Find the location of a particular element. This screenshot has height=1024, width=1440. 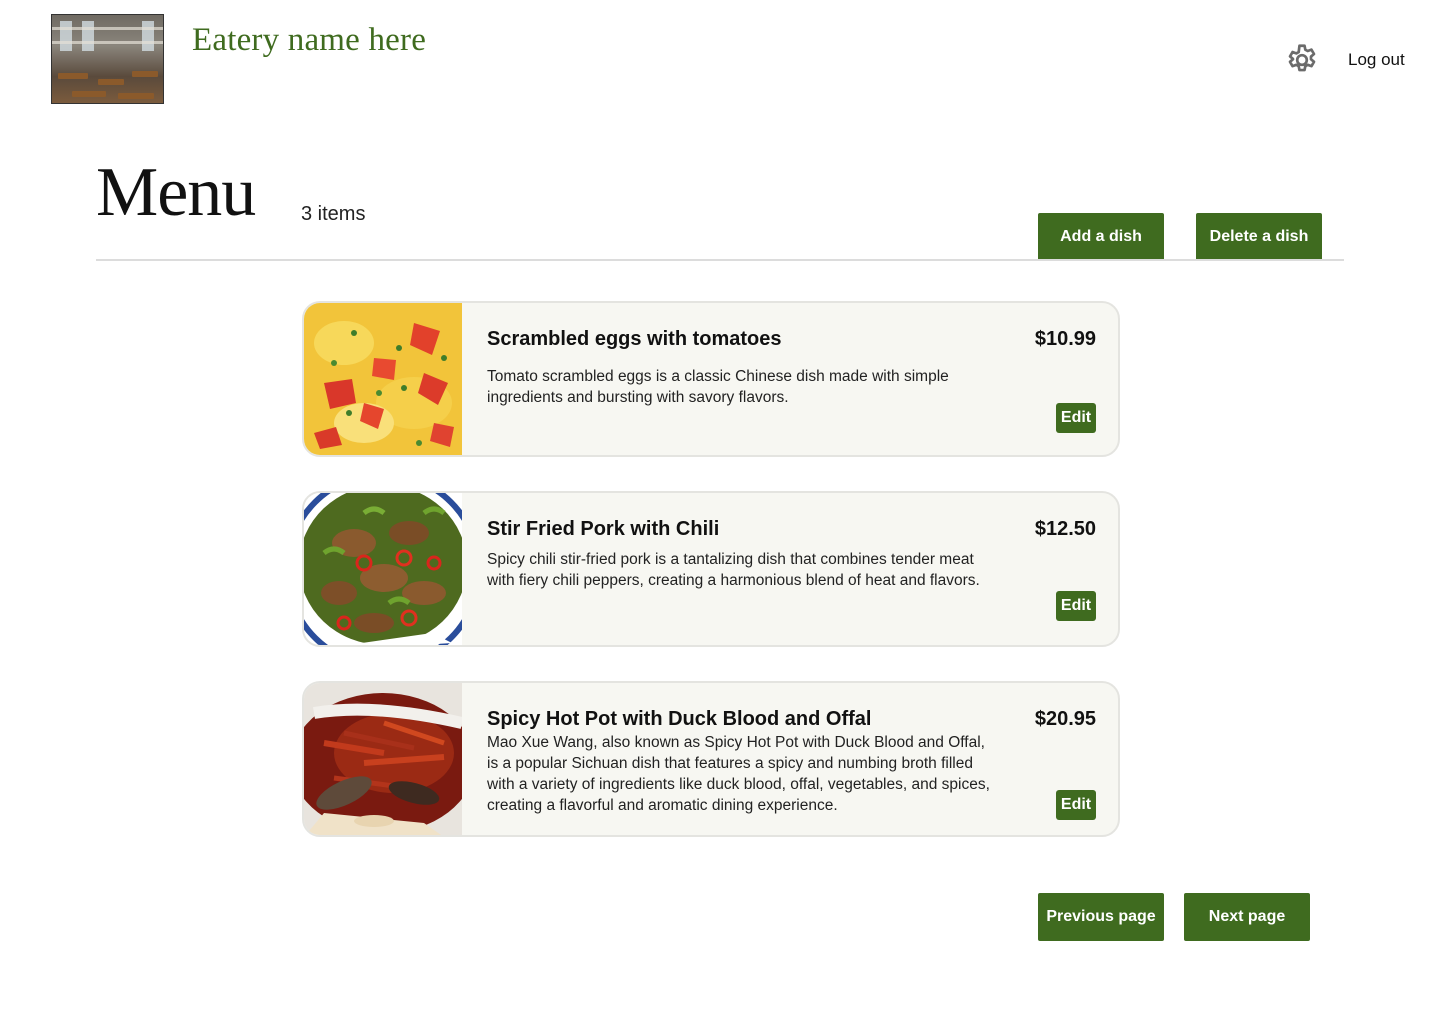

dish-price: $20.95 is located at coordinates (1065, 719).